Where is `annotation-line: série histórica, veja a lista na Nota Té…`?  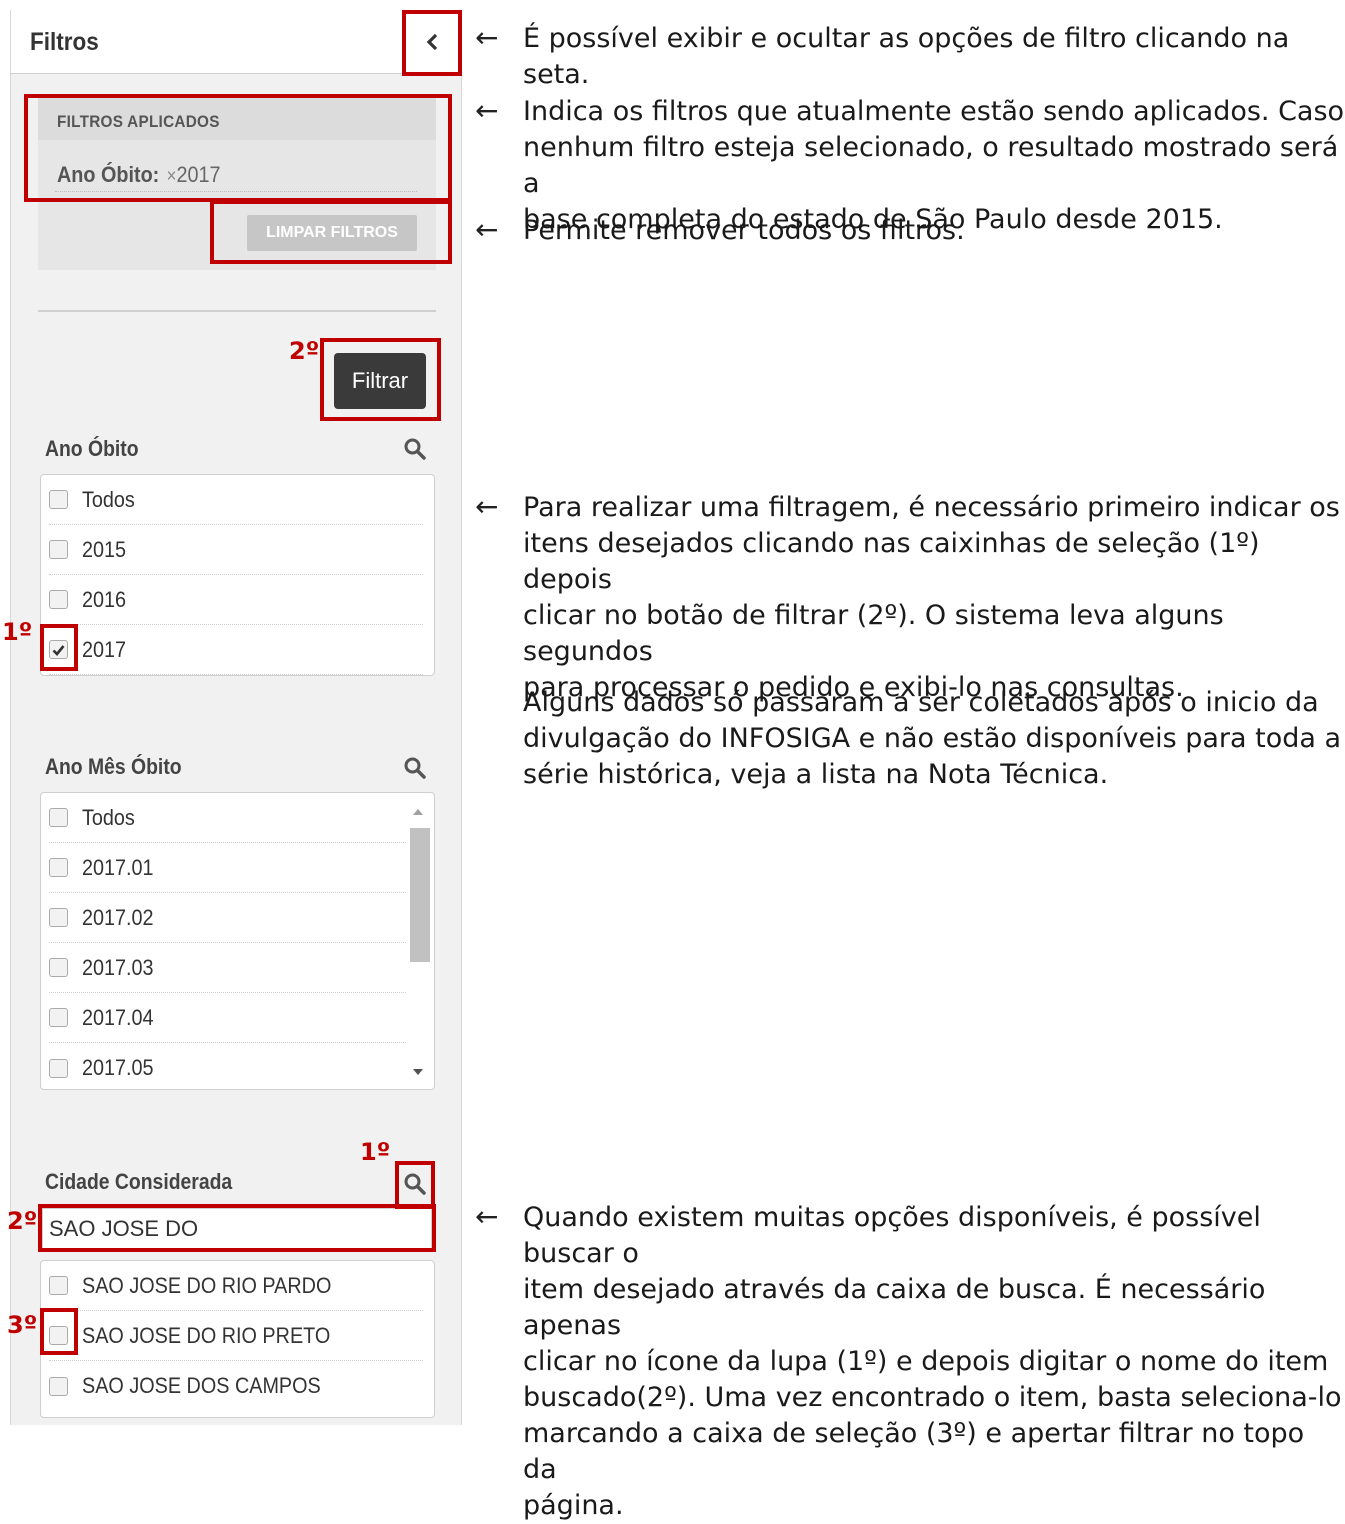
annotation-line: série histórica, veja a lista na Nota Té… is located at coordinates (816, 774).